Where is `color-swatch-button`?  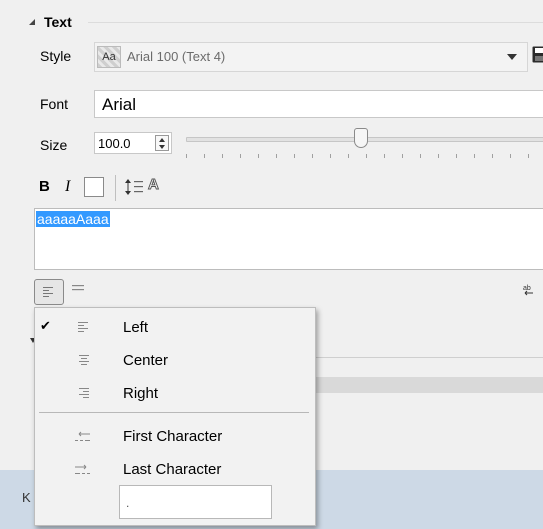
color-swatch-button is located at coordinates (94, 187).